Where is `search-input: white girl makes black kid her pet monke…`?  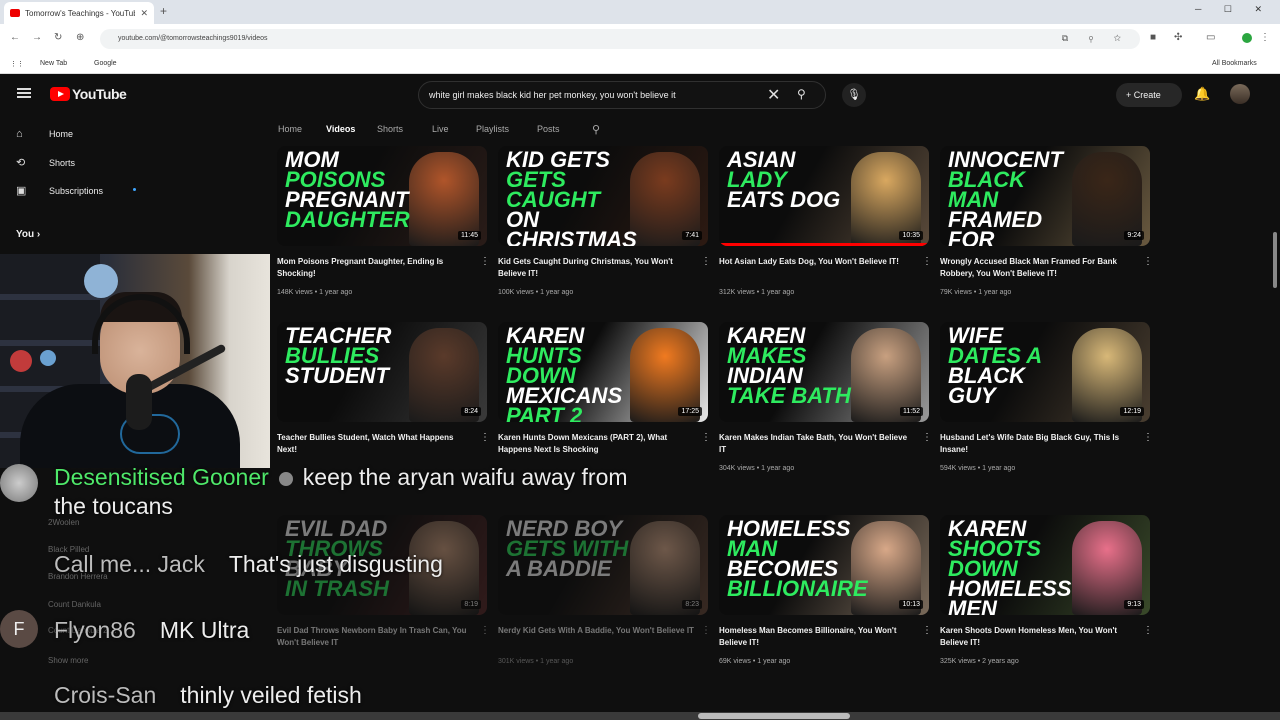 search-input: white girl makes black kid her pet monke… is located at coordinates (552, 95).